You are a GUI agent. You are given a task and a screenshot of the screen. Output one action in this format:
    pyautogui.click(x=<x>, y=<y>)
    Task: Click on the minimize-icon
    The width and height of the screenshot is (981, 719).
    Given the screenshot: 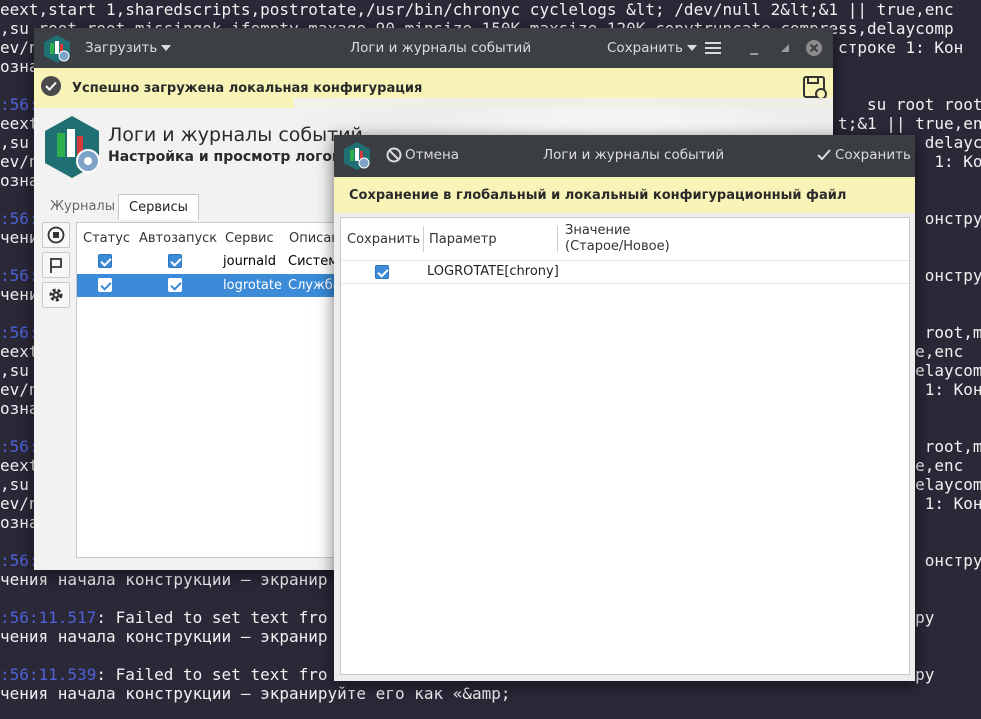 What is the action you would take?
    pyautogui.click(x=755, y=53)
    